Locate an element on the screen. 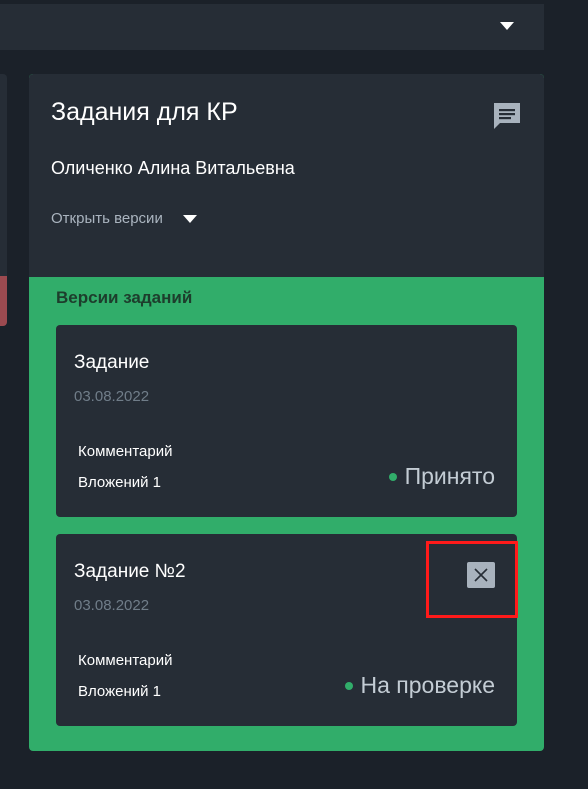 This screenshot has height=789, width=588. version-title: Задание is located at coordinates (112, 362).